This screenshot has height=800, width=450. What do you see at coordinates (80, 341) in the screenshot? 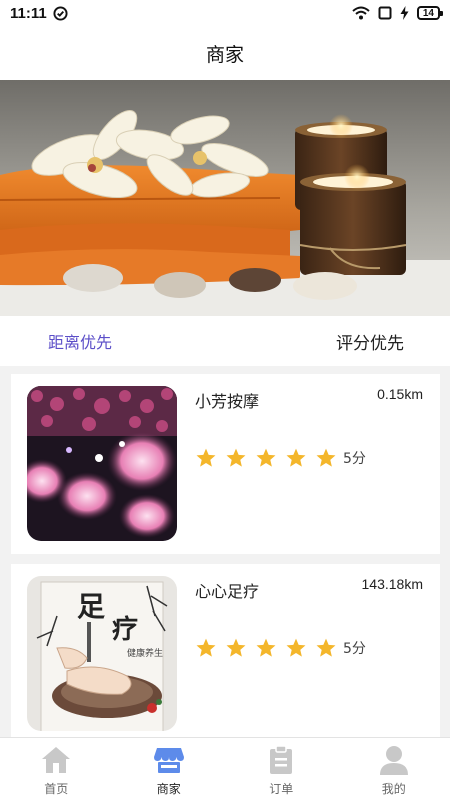
I see `sort-tab-distance: 距离优先` at bounding box center [80, 341].